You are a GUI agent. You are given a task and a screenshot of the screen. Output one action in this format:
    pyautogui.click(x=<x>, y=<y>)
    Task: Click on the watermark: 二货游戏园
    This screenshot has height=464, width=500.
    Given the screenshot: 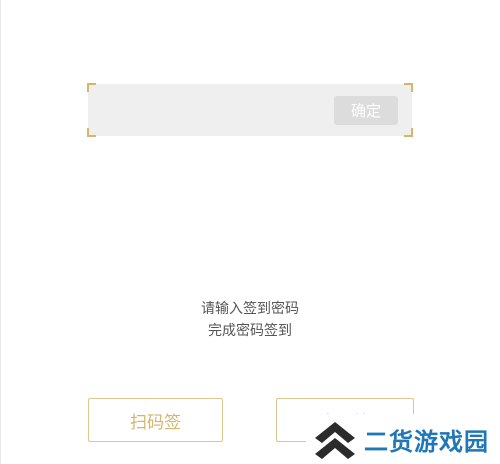 What is the action you would take?
    pyautogui.click(x=400, y=439)
    